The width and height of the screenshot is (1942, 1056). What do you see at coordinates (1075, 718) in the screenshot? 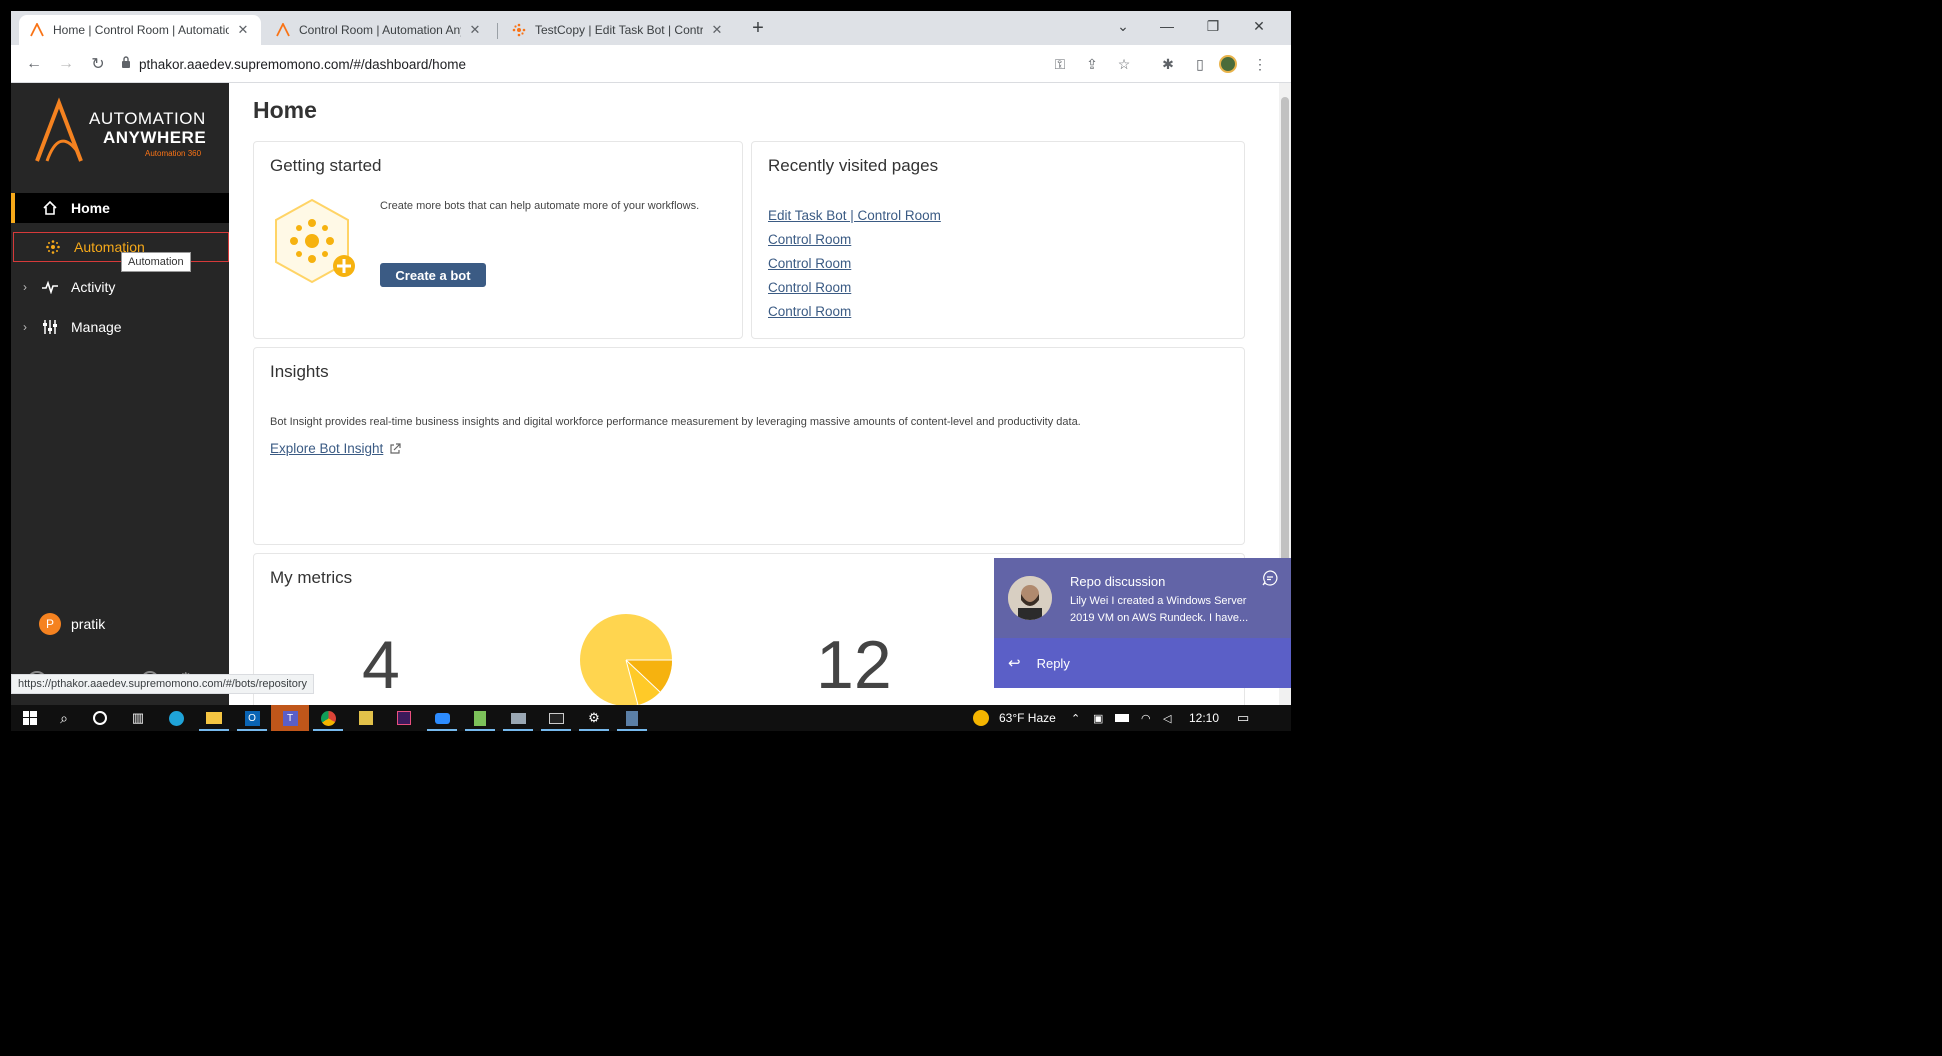
I see `chevron-up-icon: ⌃` at bounding box center [1075, 718].